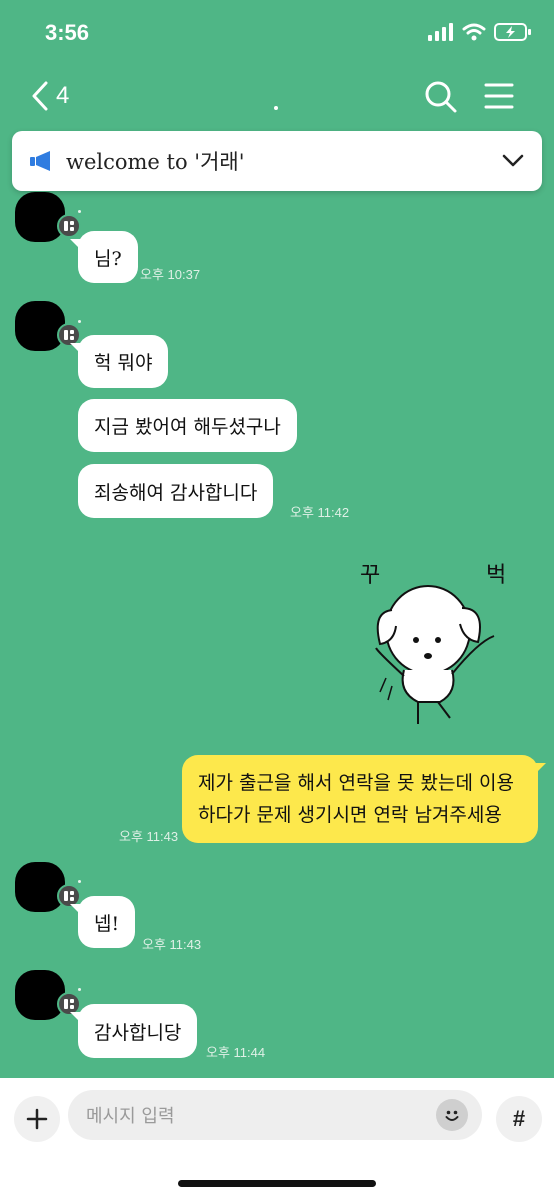 The height and width of the screenshot is (1200, 554). I want to click on menu-button, so click(499, 98).